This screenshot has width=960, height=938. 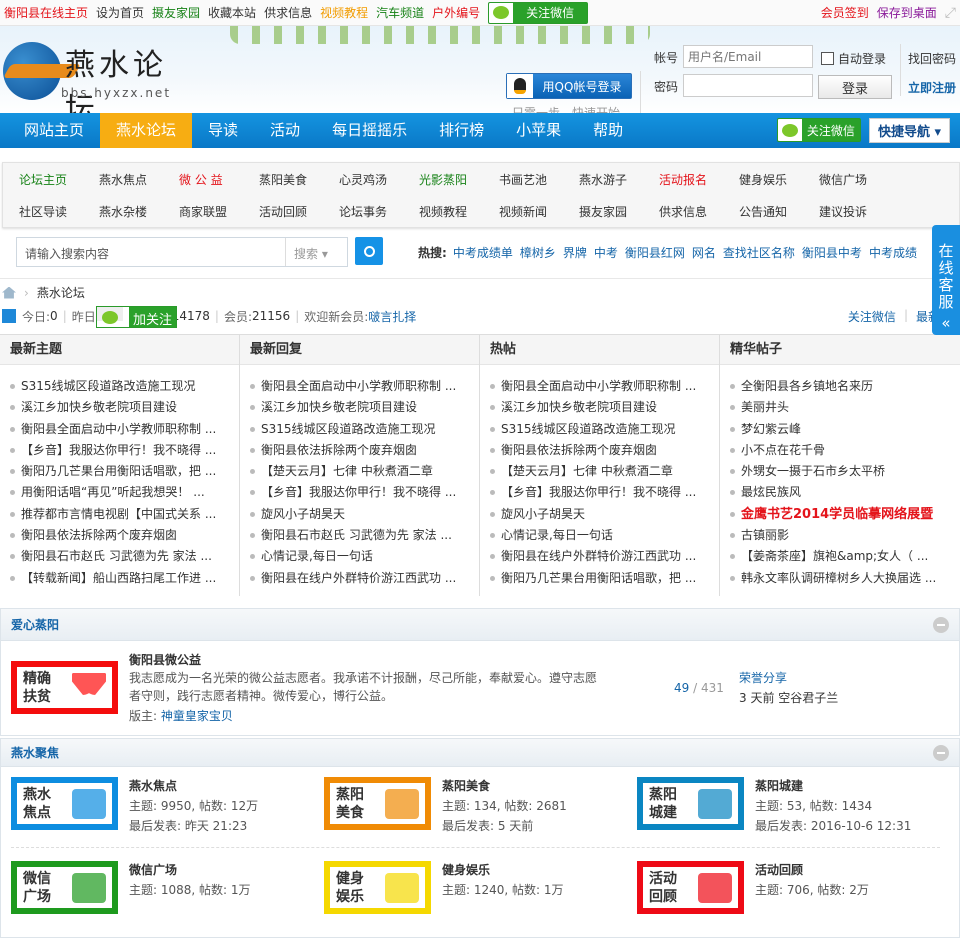 What do you see at coordinates (946, 280) in the screenshot?
I see `online-service-tab: 在线客服 «` at bounding box center [946, 280].